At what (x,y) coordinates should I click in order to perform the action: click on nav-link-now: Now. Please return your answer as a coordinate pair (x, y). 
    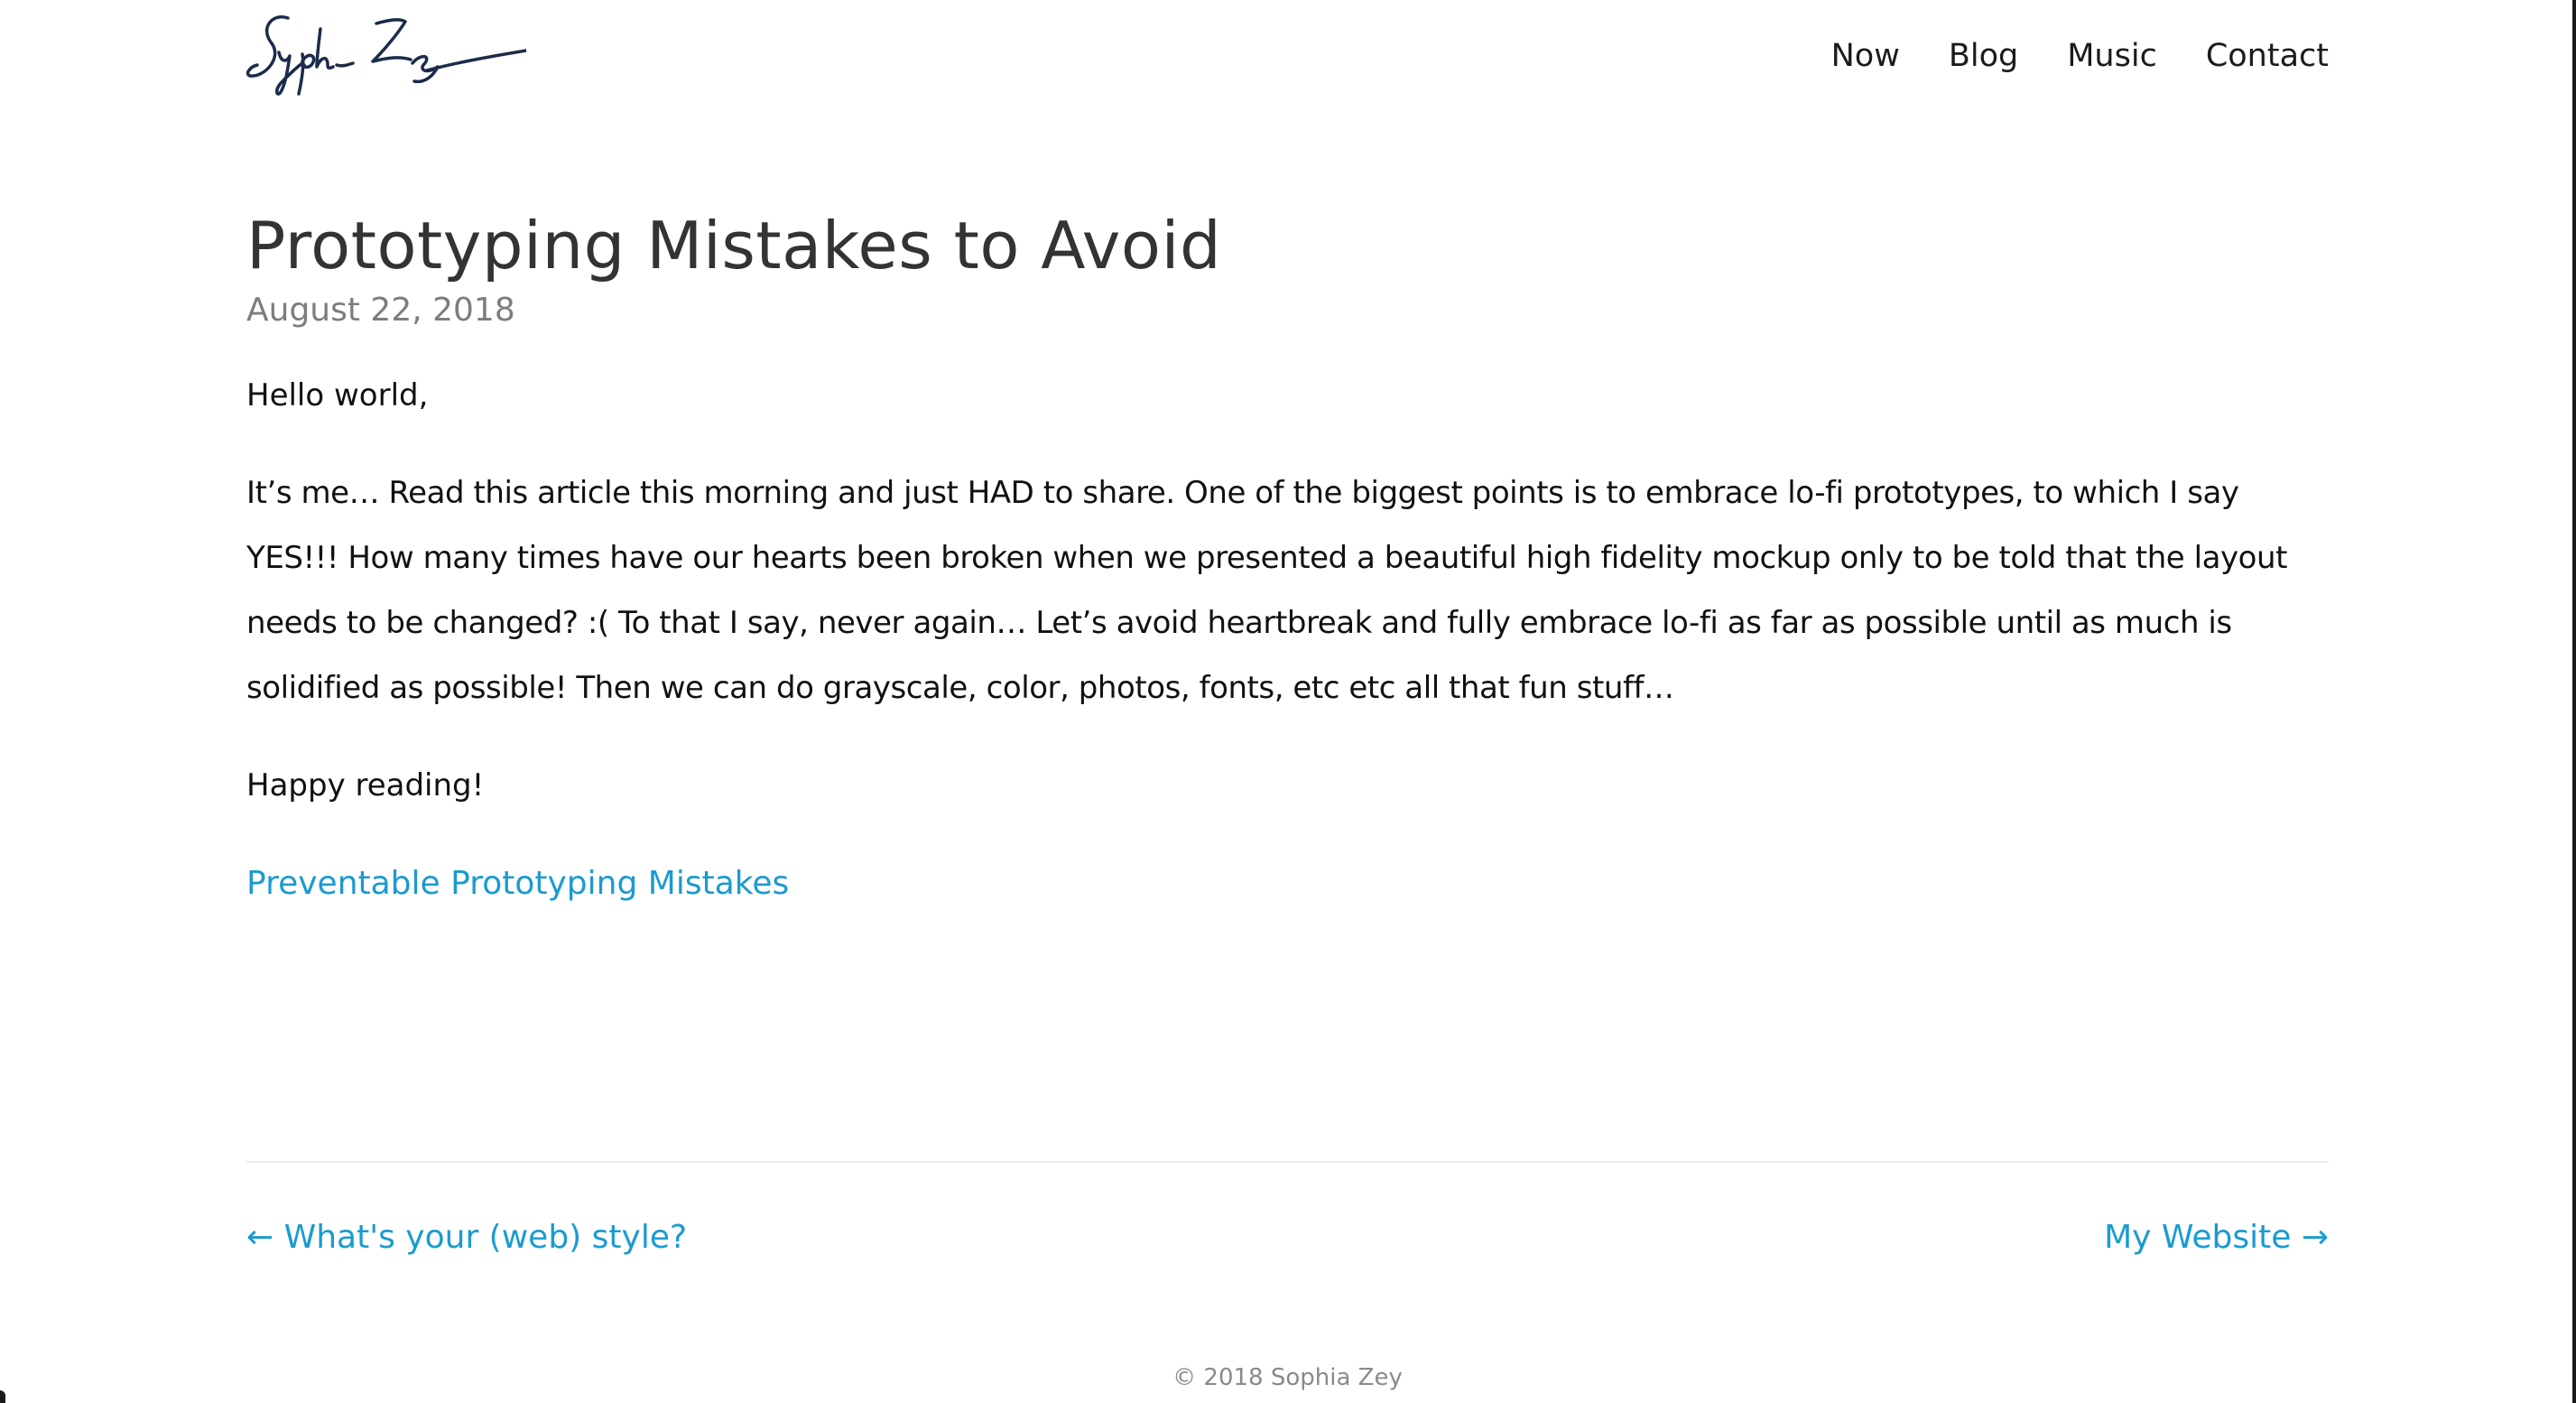
    Looking at the image, I should click on (1865, 56).